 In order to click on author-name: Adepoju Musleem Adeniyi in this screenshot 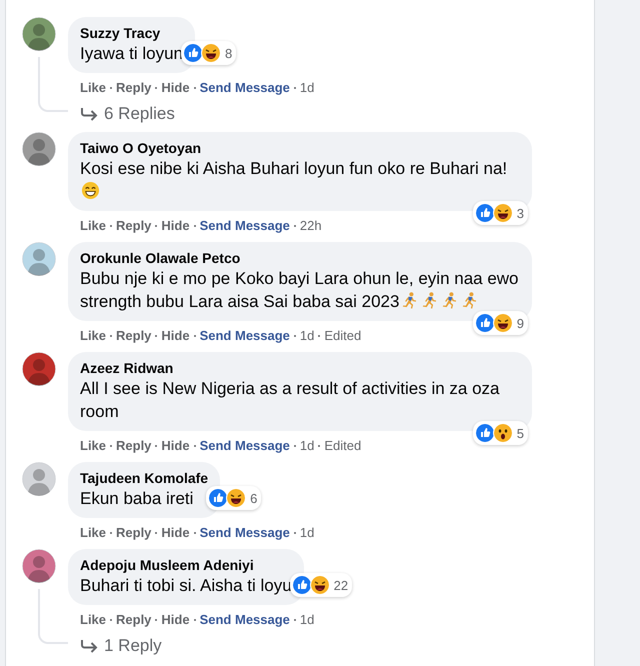, I will do `click(186, 565)`.